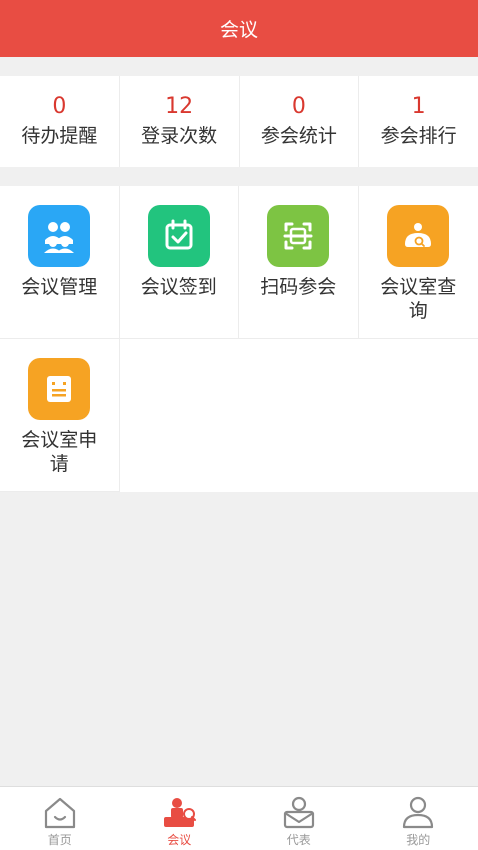 The width and height of the screenshot is (478, 850). Describe the element at coordinates (418, 812) in the screenshot. I see `profile-icon` at that location.